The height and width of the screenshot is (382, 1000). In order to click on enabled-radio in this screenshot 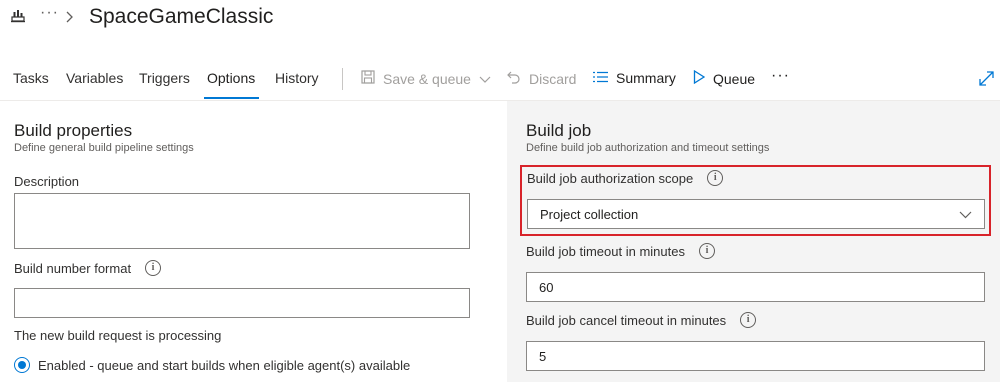, I will do `click(22, 365)`.